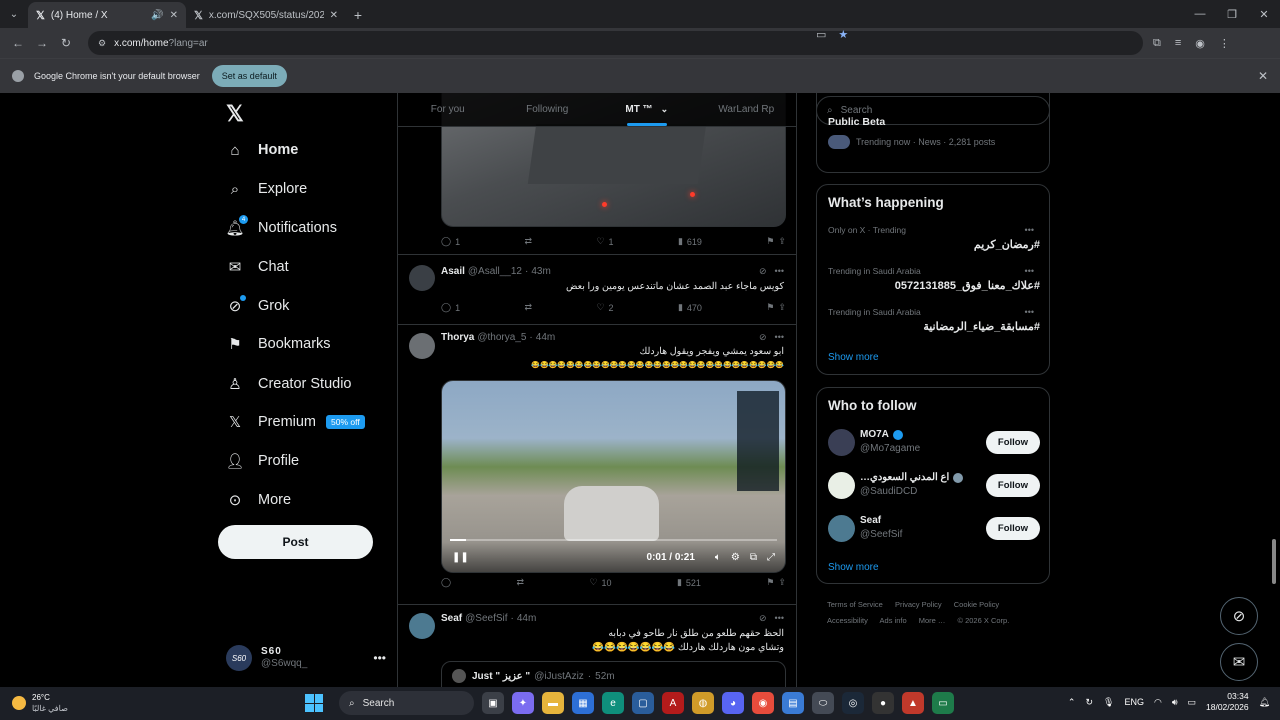 The image size is (1280, 720). What do you see at coordinates (1134, 702) in the screenshot?
I see `language-indicator: ENG` at bounding box center [1134, 702].